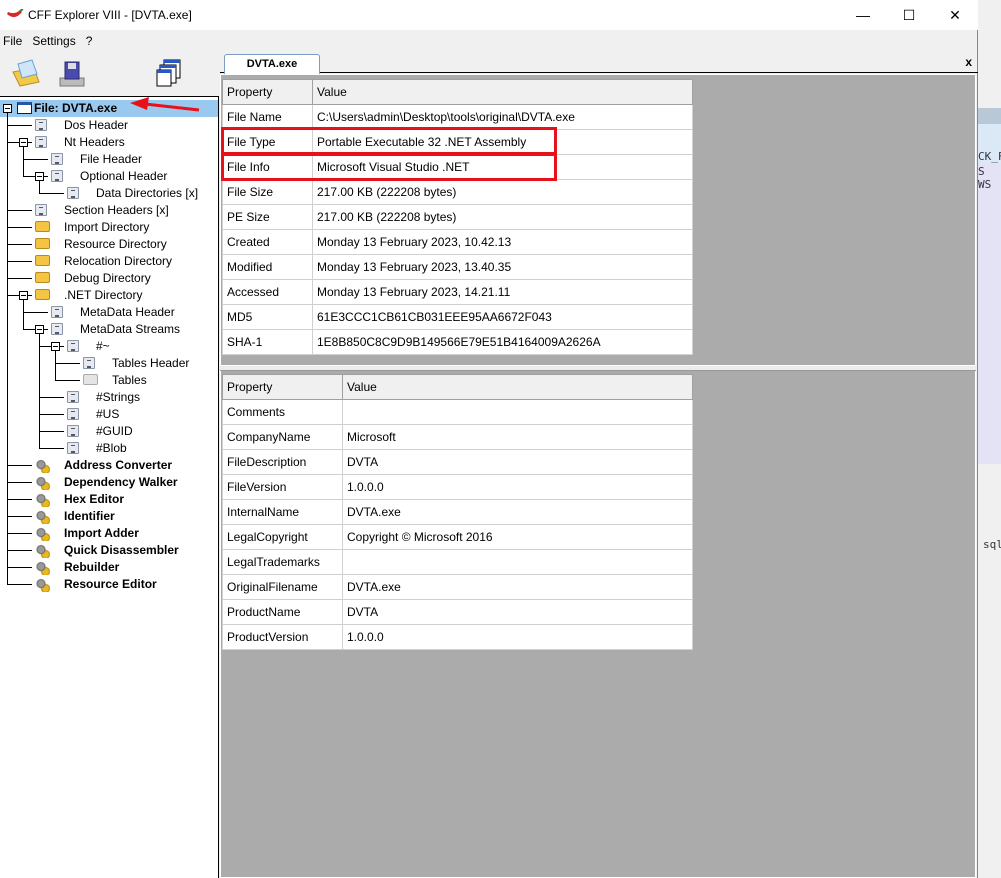  I want to click on tree-item-label: Rebuilder, so click(92, 567).